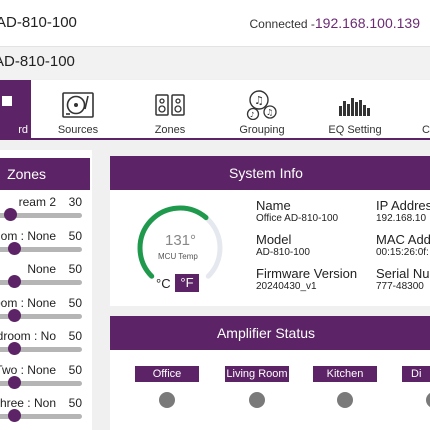  Describe the element at coordinates (402, 252) in the screenshot. I see `mac-value: 00:15:26:0f:` at that location.